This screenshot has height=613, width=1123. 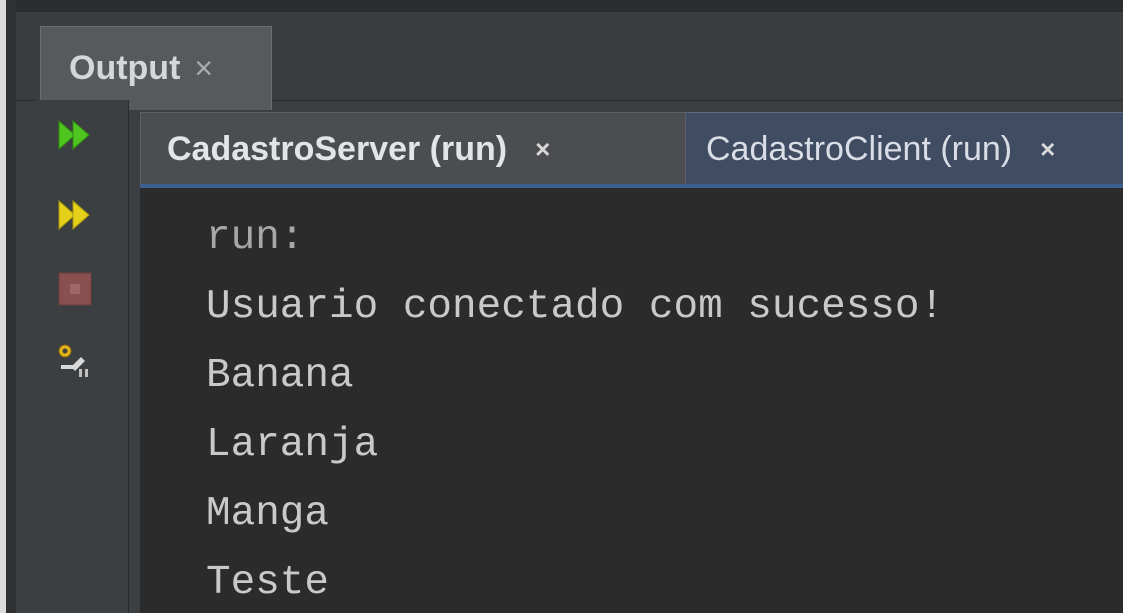 I want to click on tab-cadastro-client: CadastroClient (run) ×, so click(x=904, y=149).